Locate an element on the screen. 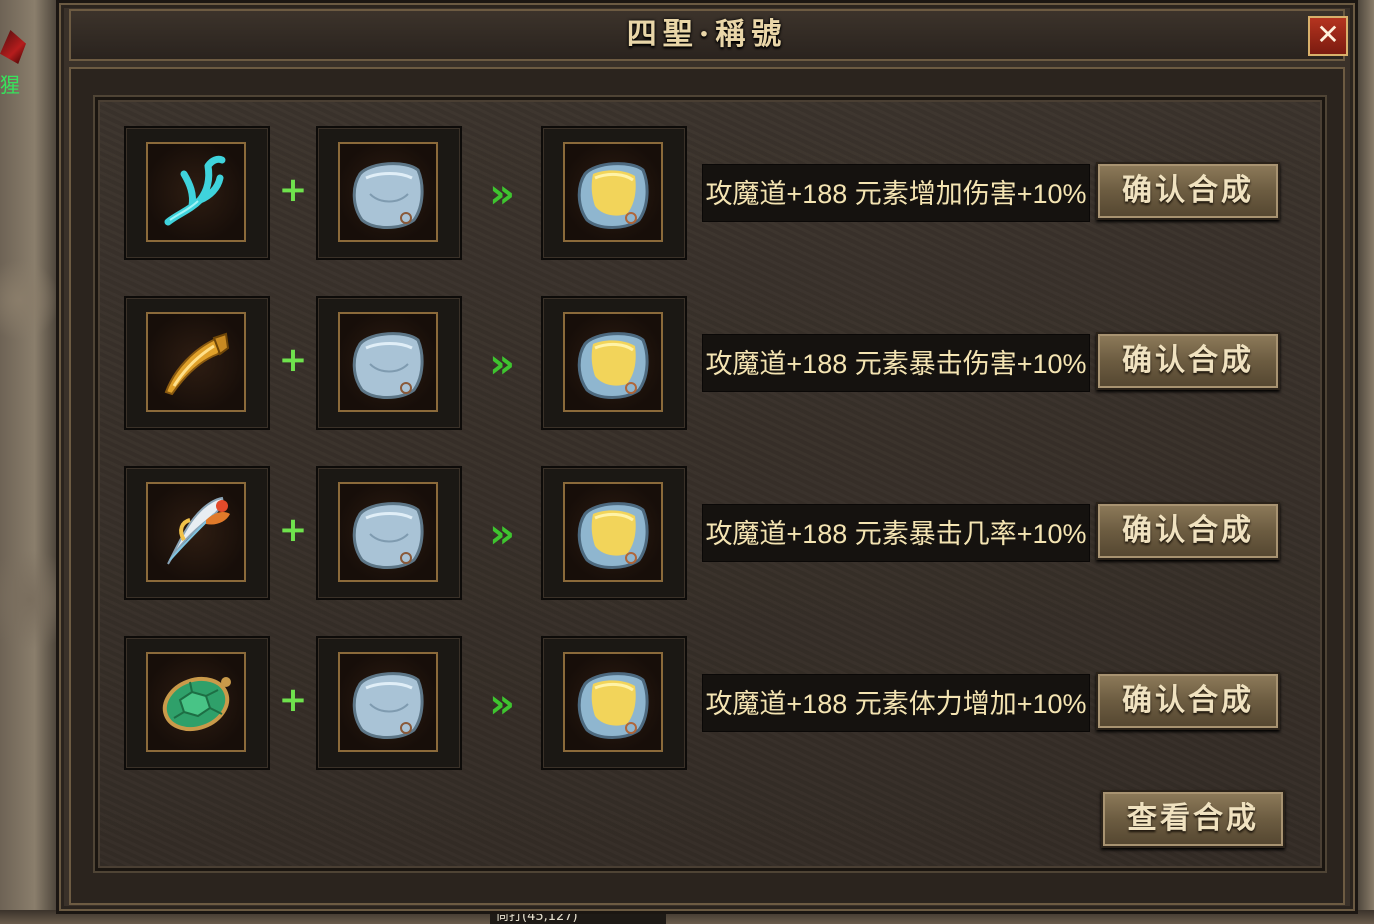 This screenshot has width=1374, height=924. phoenix-feather-icon is located at coordinates (196, 532).